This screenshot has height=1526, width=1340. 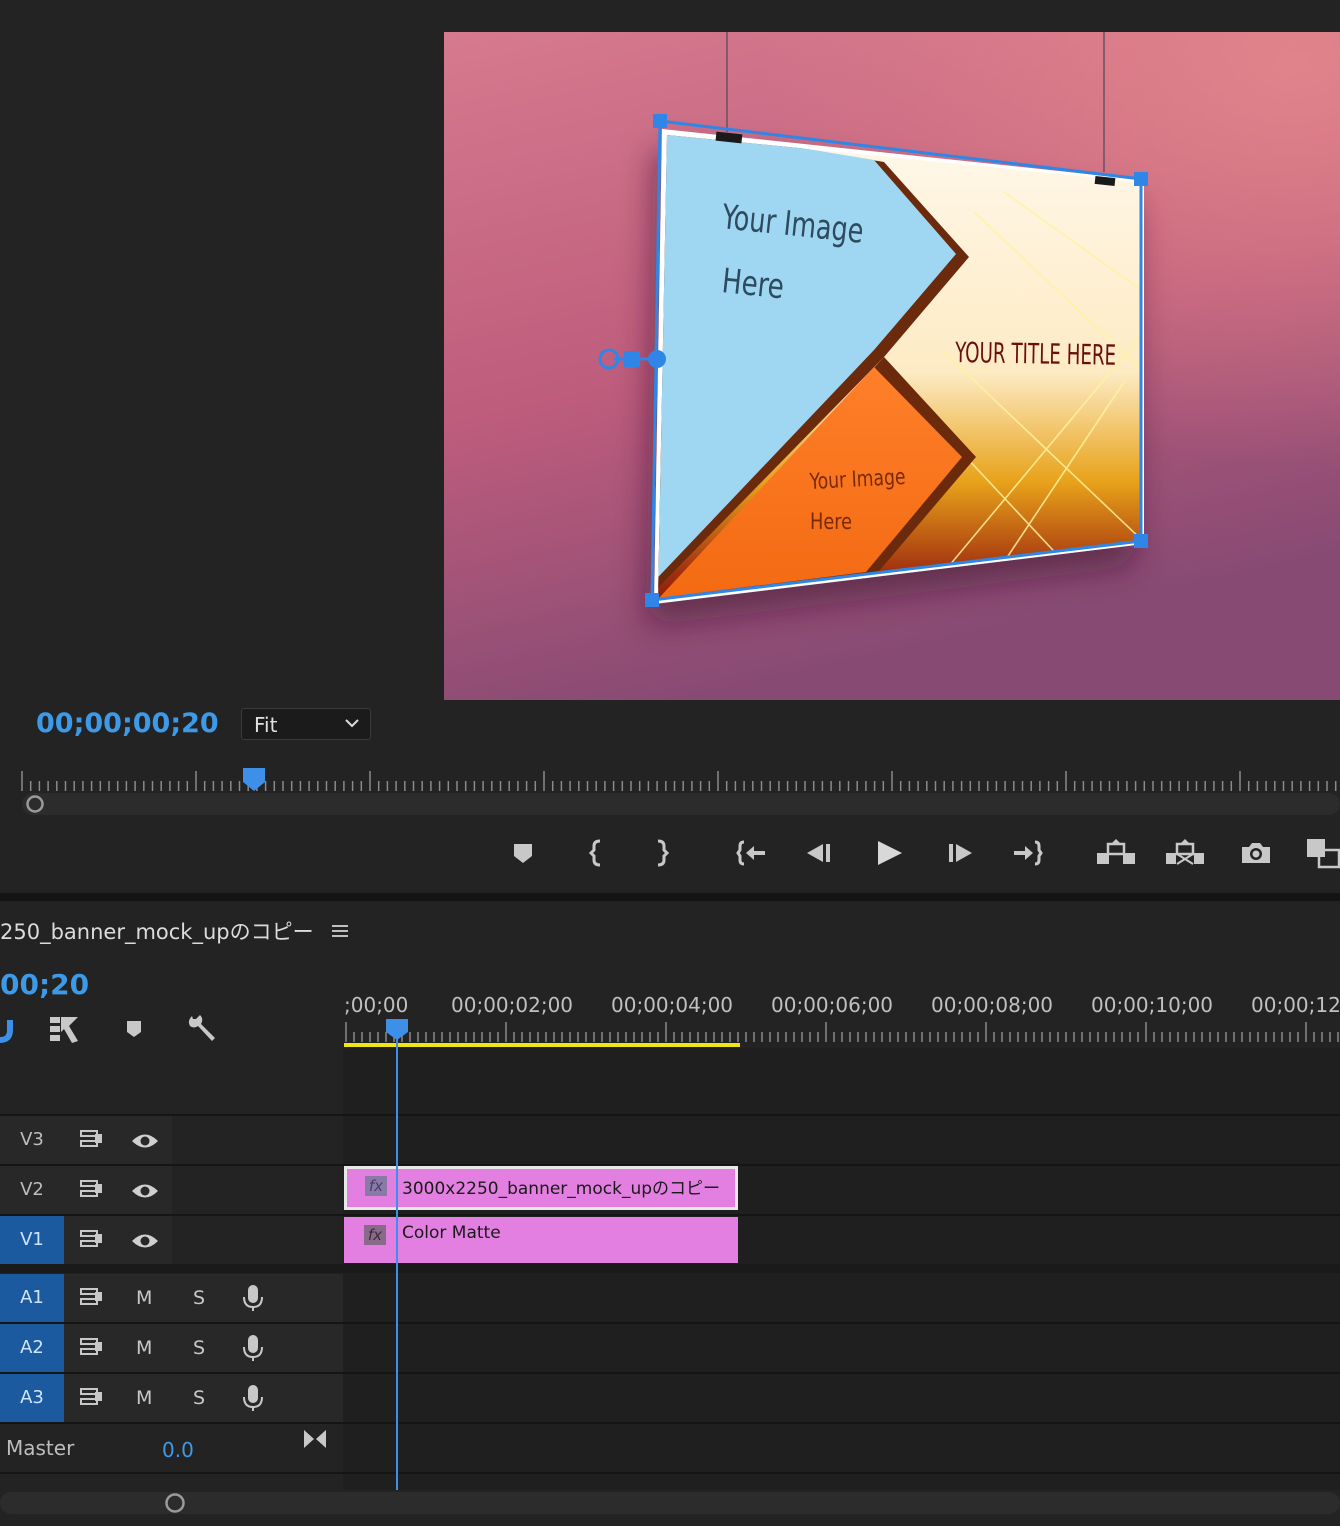 What do you see at coordinates (451, 1233) in the screenshot?
I see `clip-name: Color Matte` at bounding box center [451, 1233].